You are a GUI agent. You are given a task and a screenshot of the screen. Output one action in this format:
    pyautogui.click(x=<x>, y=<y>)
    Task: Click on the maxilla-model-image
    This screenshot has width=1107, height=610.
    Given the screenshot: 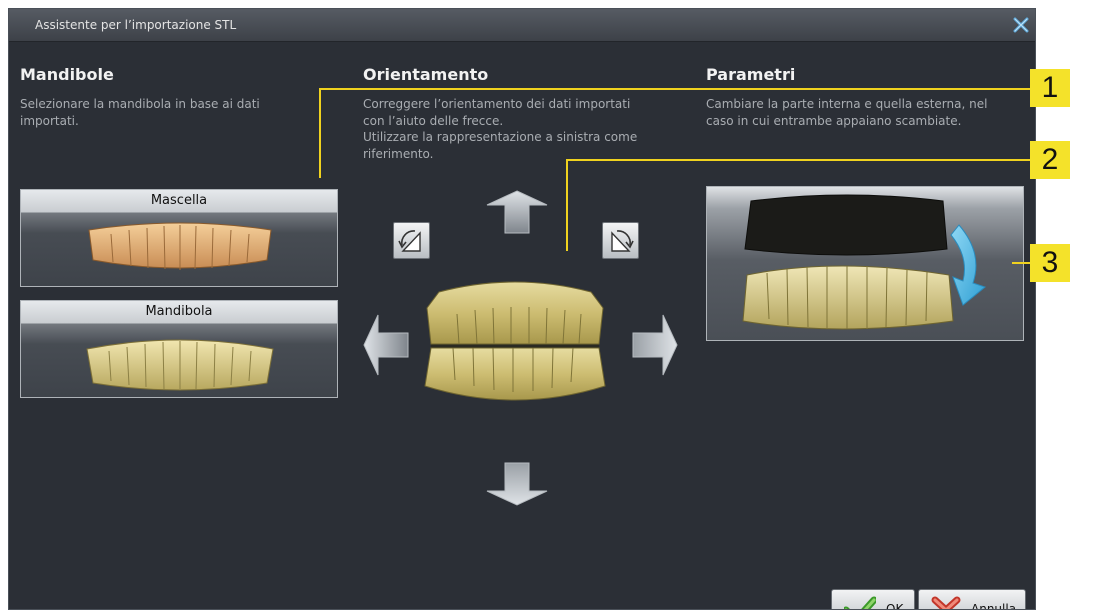 What is the action you would take?
    pyautogui.click(x=180, y=246)
    